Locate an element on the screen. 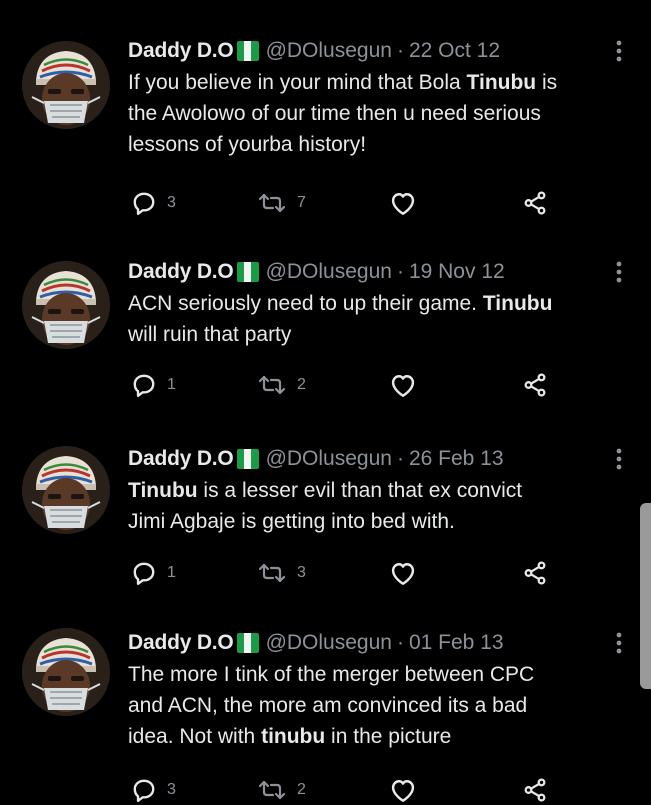 This screenshot has height=805, width=651. tweet-text-run: lessons of yourba history! is located at coordinates (247, 144).